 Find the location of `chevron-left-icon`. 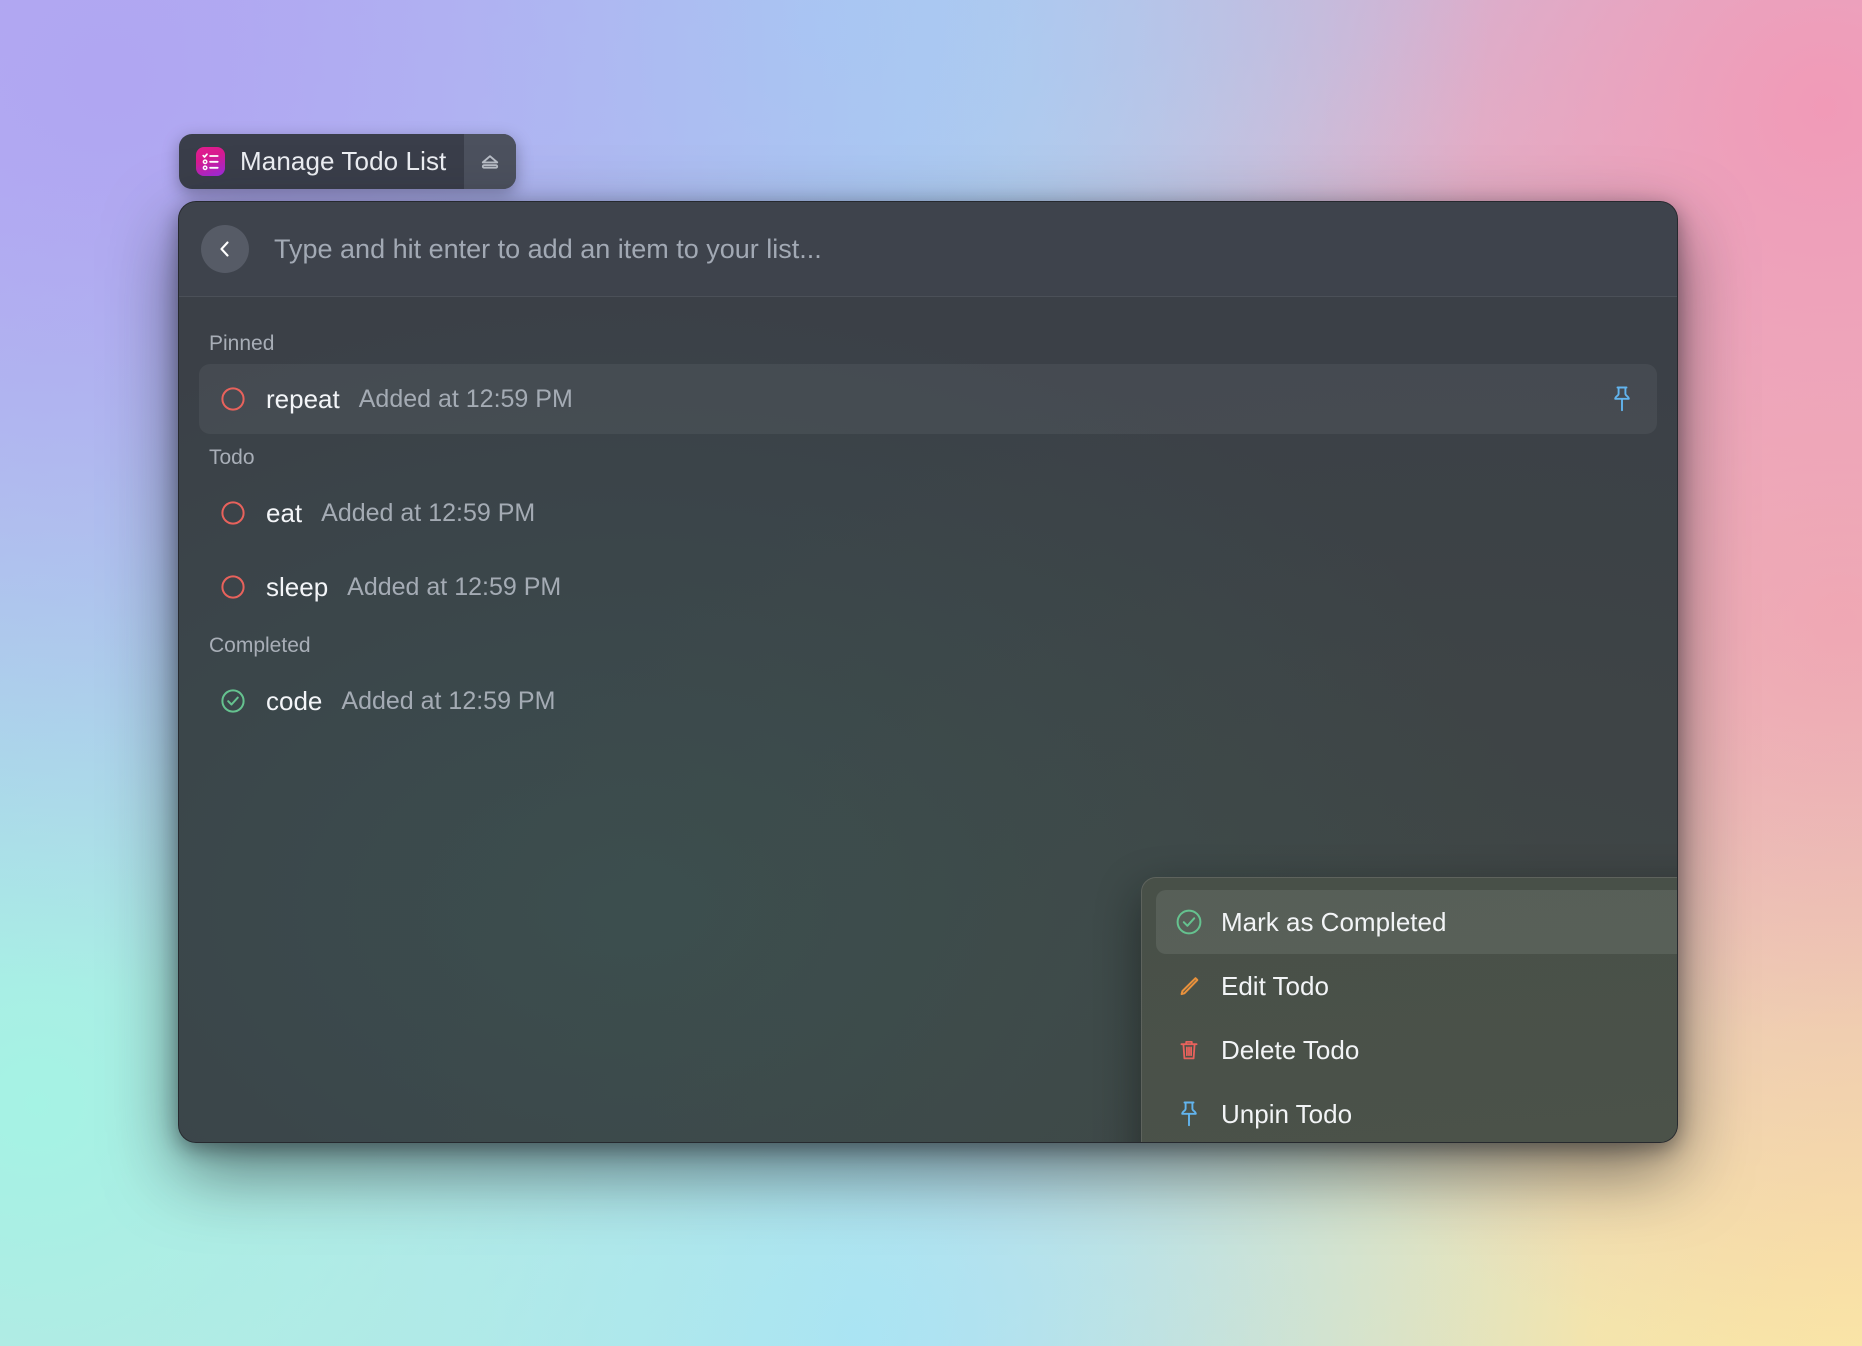

chevron-left-icon is located at coordinates (224, 249).